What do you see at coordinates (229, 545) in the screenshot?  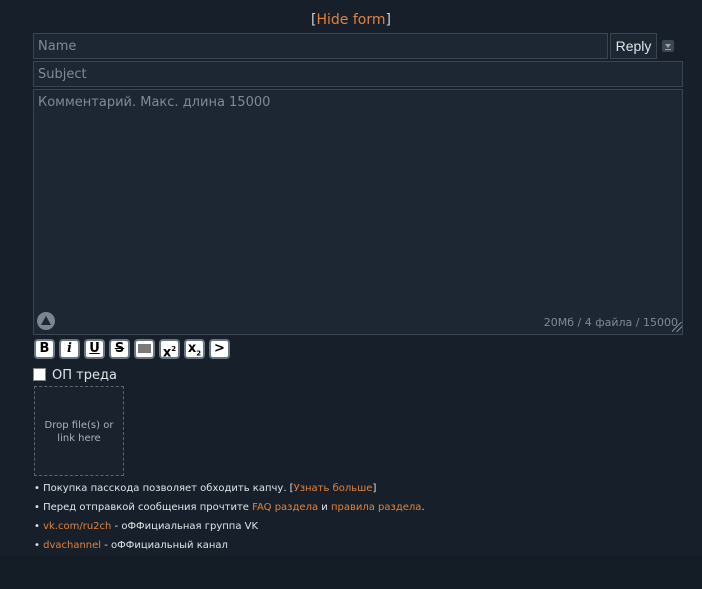 I see `rule-channel: • dvachannel - оФФициальный канал` at bounding box center [229, 545].